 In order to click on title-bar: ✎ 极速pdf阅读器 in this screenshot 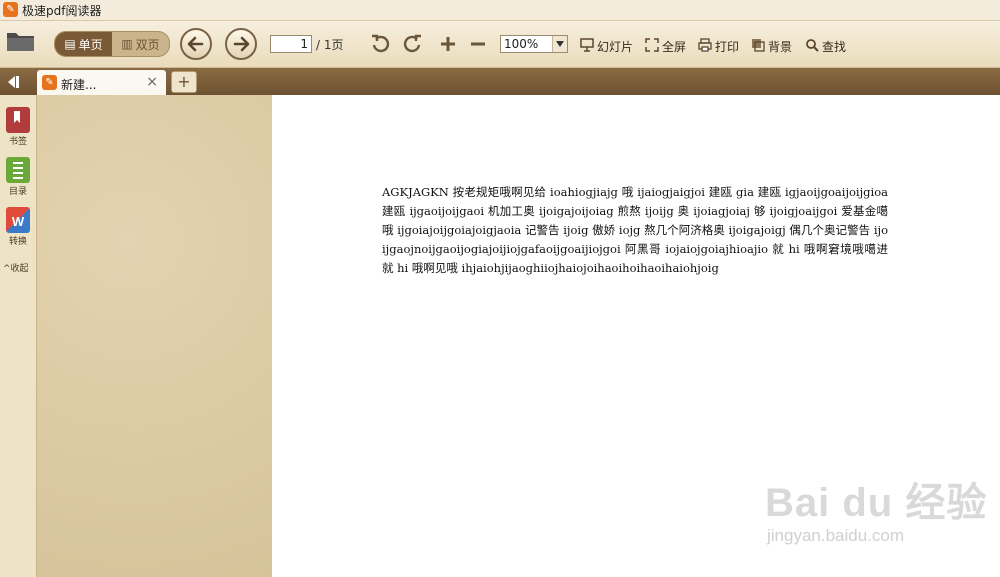, I will do `click(500, 10)`.